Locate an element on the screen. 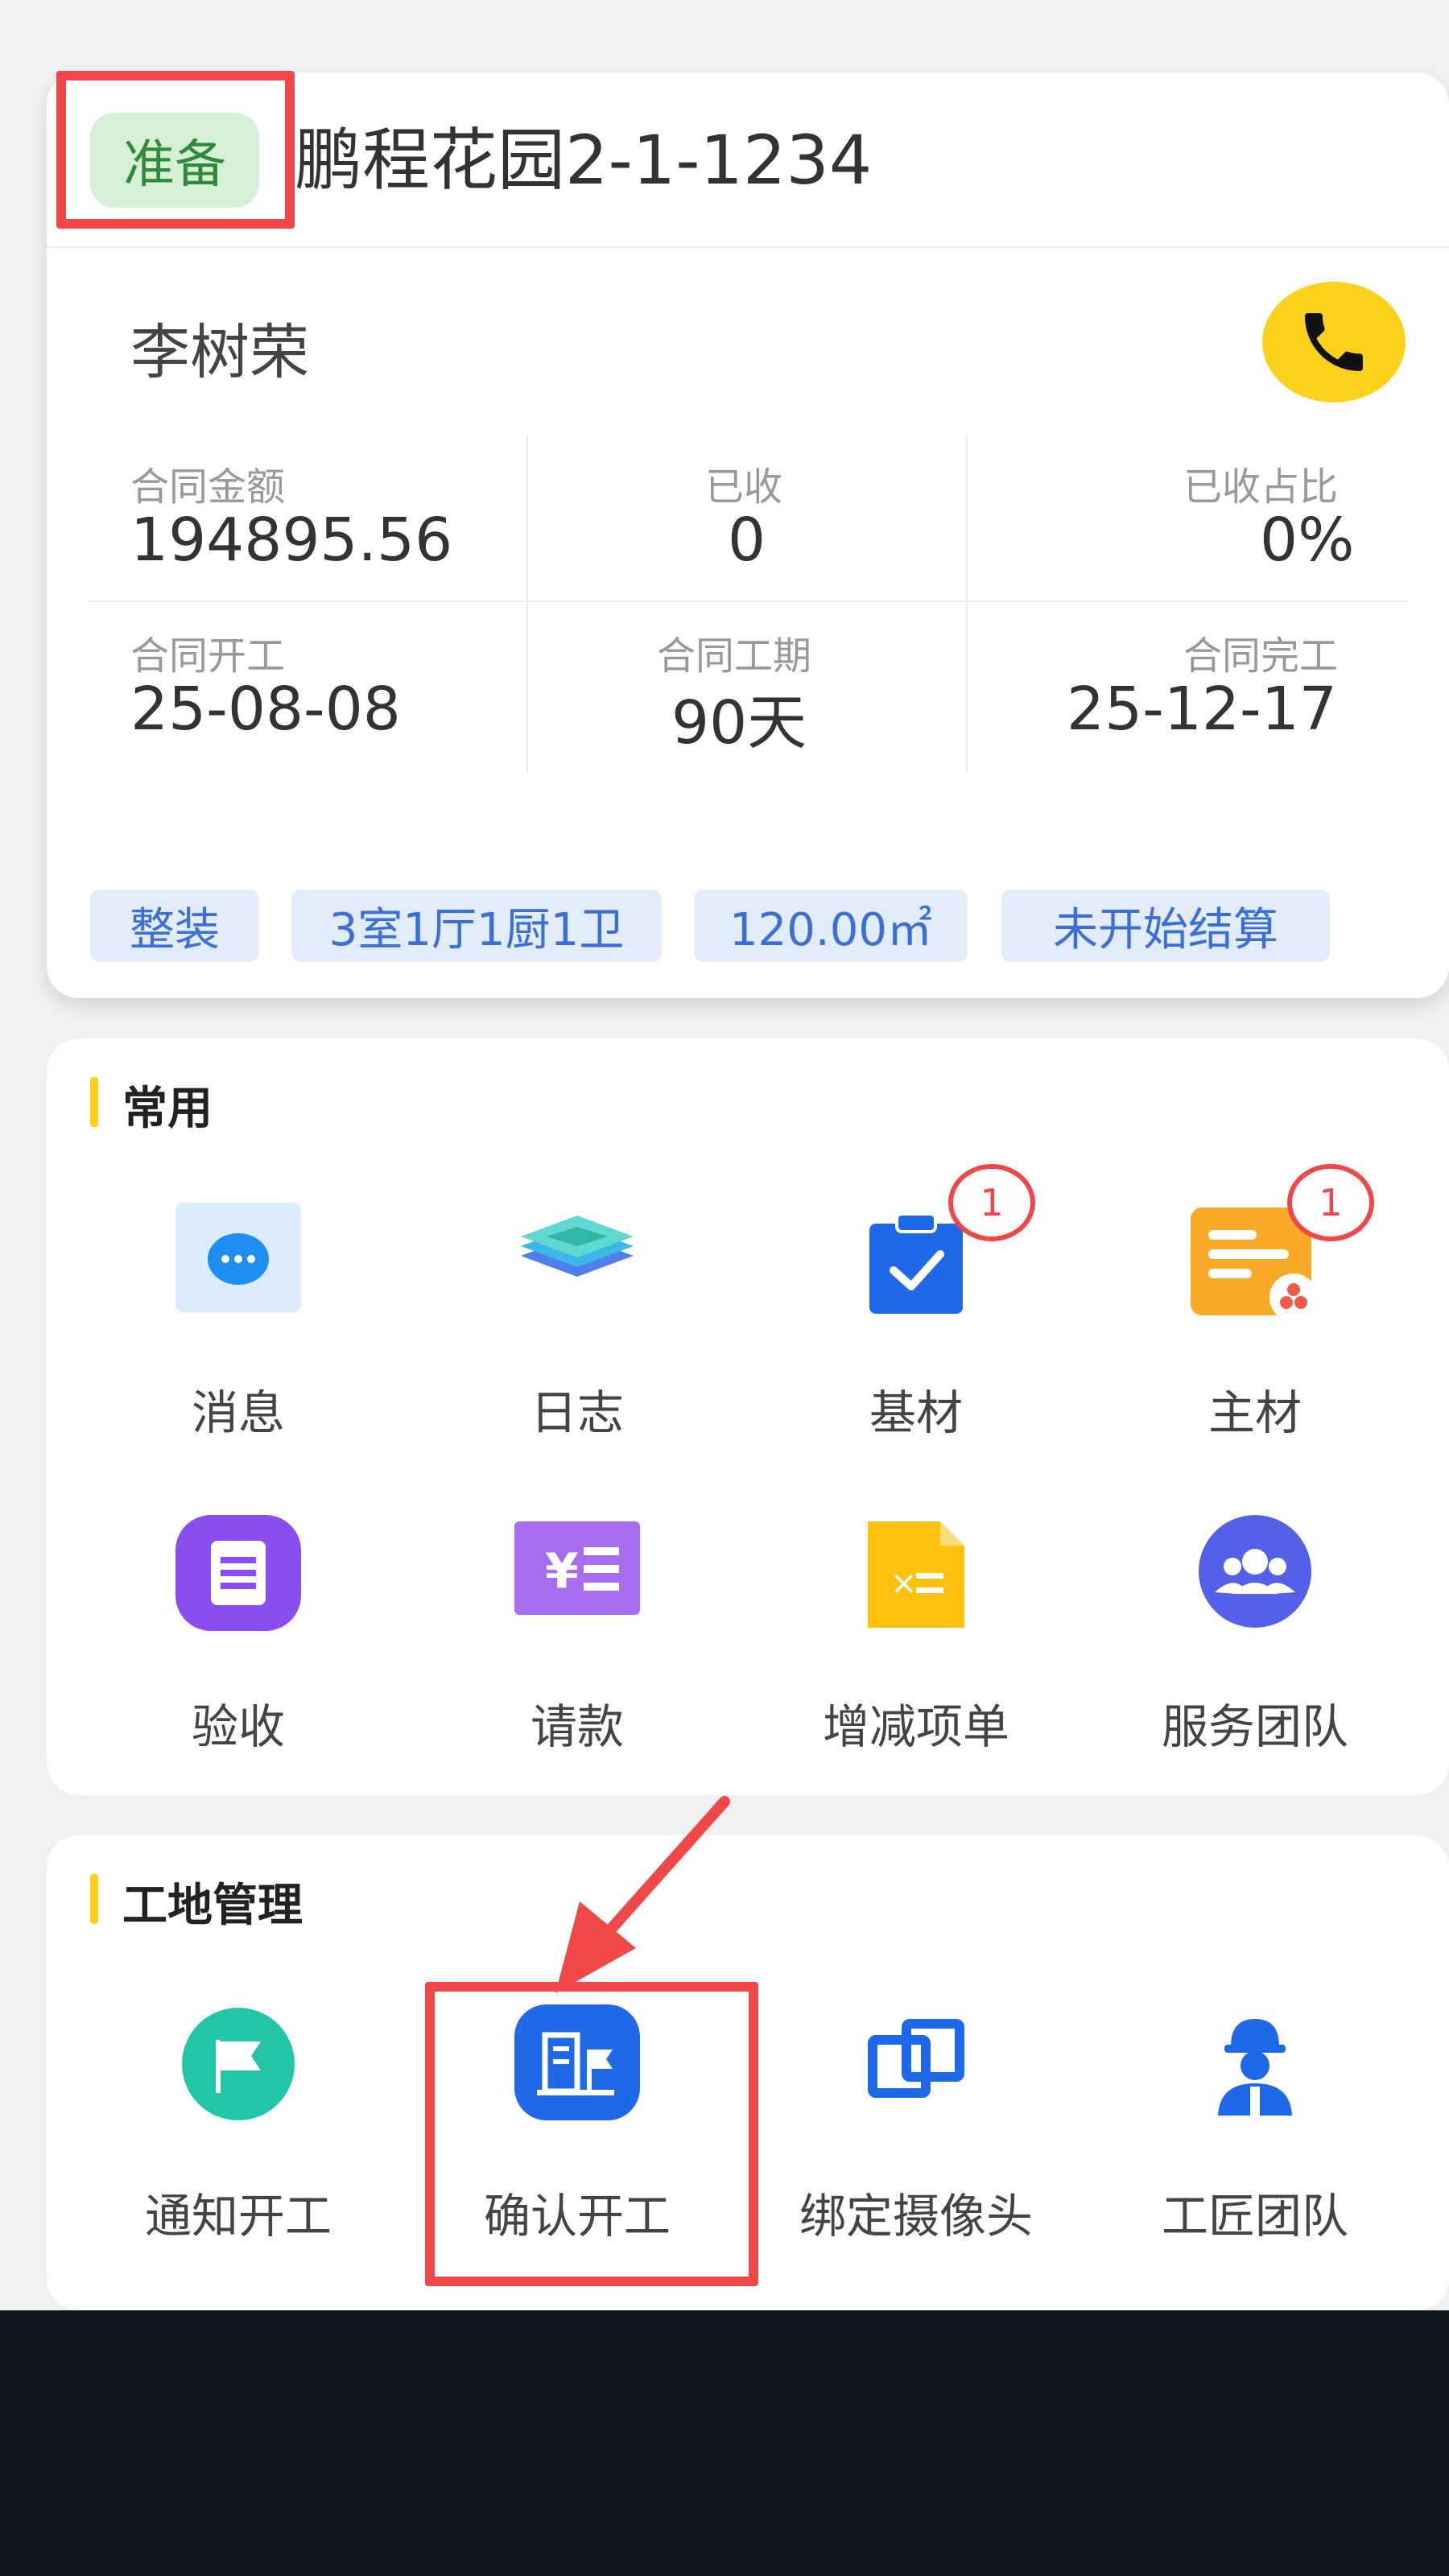  bottom-bar is located at coordinates (724, 2443).